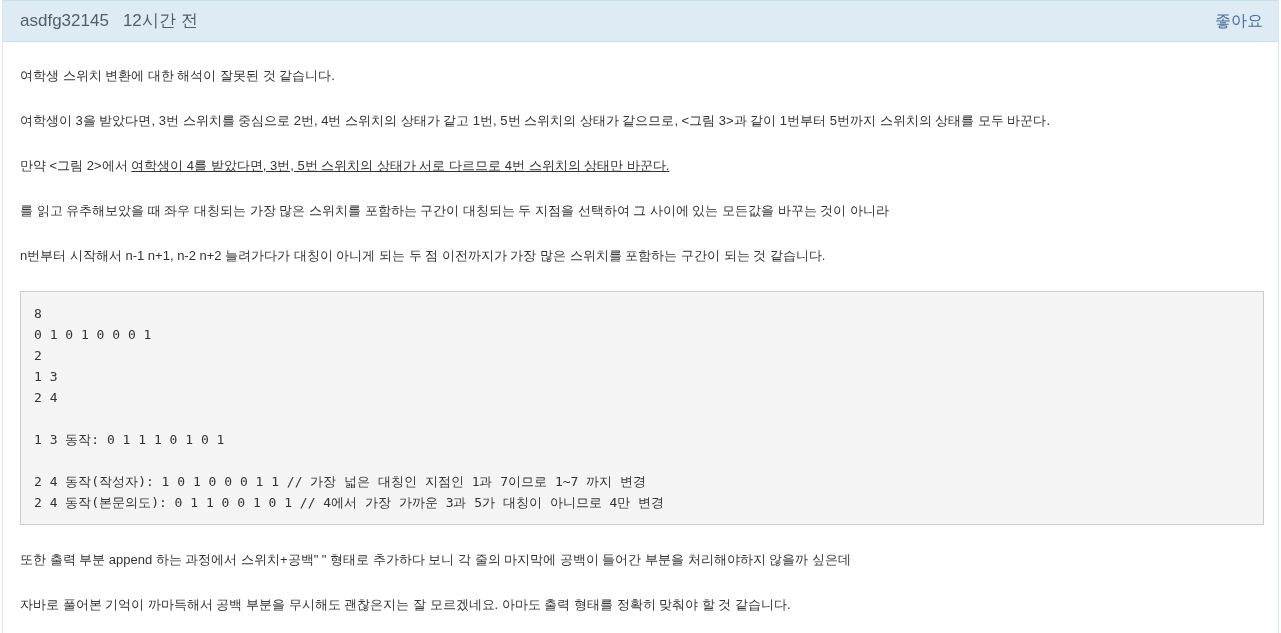 The width and height of the screenshot is (1281, 633). Describe the element at coordinates (350, 503) in the screenshot. I see `code-line: 2 4 동작(본문의도): 0 1 1 0 0 1 0 1 // 4에서 가장 가까운 3과 5가 대칭이 아니므로 4만 변경` at that location.